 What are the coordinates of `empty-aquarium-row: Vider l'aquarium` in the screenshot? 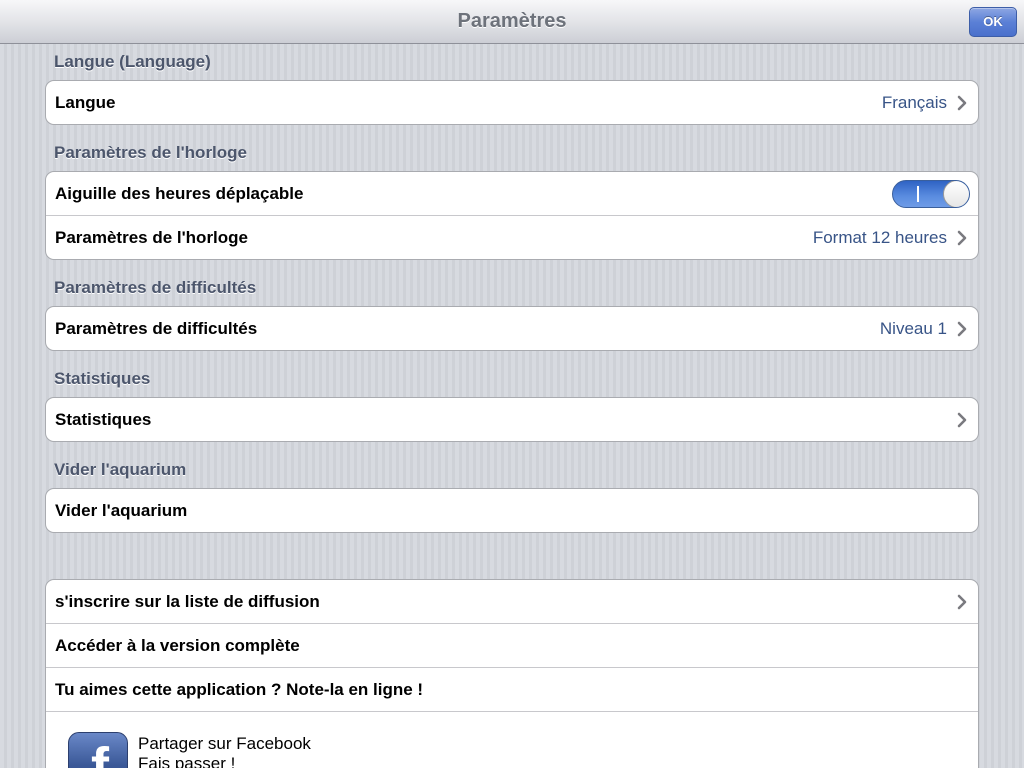 It's located at (512, 510).